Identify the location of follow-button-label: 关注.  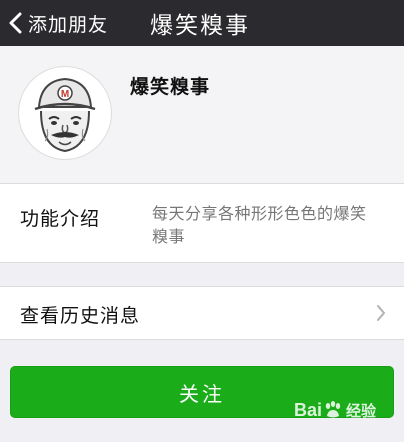
(202, 393).